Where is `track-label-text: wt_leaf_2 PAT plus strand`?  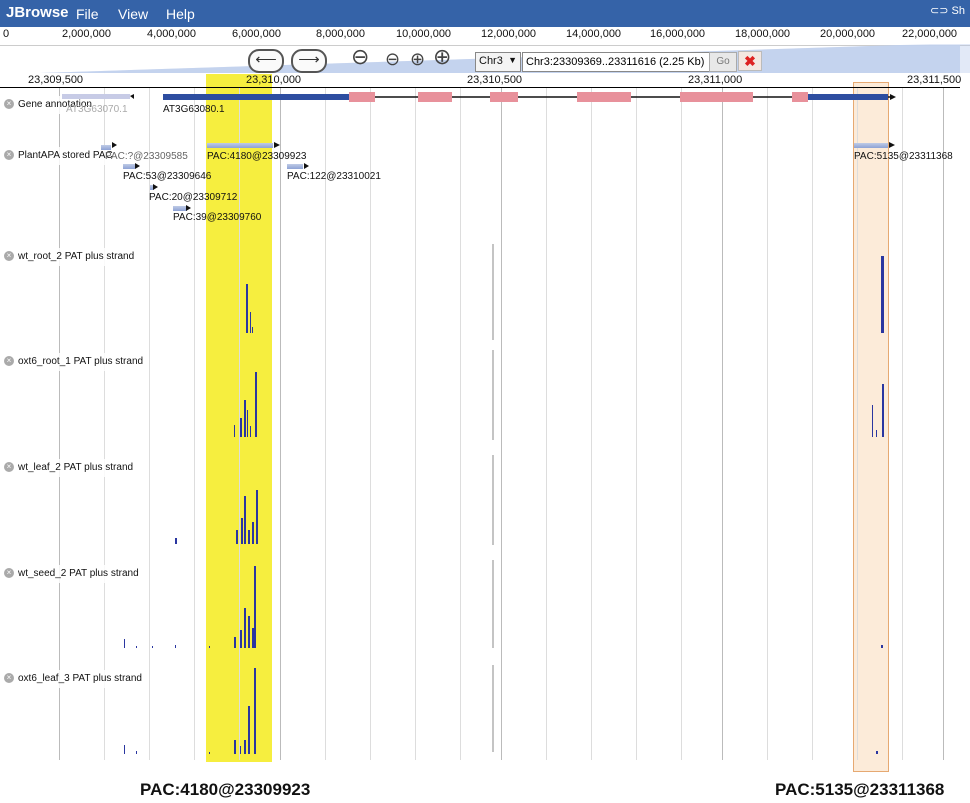 track-label-text: wt_leaf_2 PAT plus strand is located at coordinates (76, 467).